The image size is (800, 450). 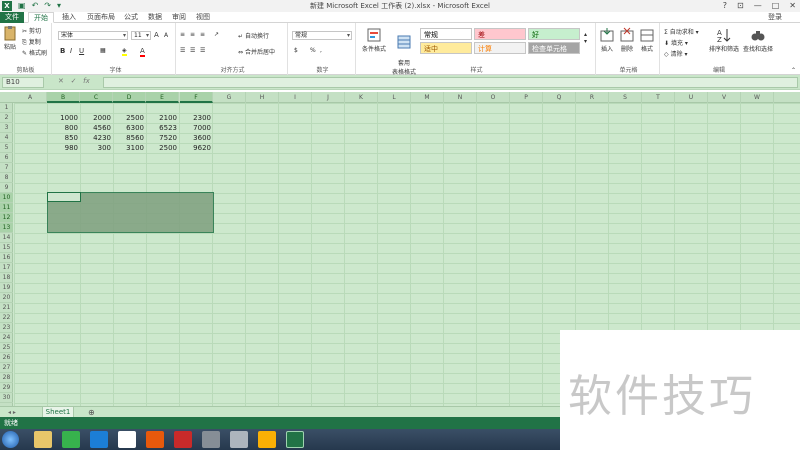 I want to click on data-cell: 850, so click(x=62, y=138).